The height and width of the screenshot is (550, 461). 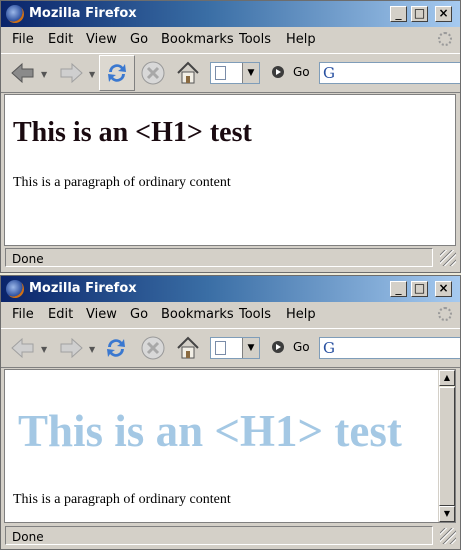 What do you see at coordinates (447, 514) in the screenshot?
I see `scroll-down-button: ▼` at bounding box center [447, 514].